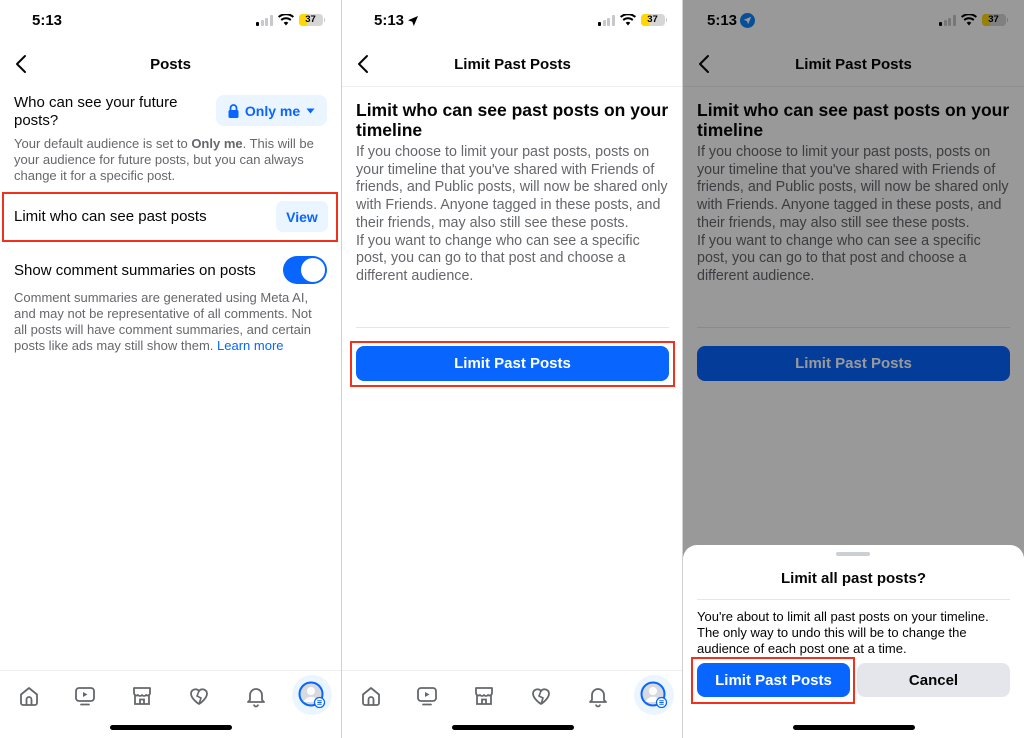  Describe the element at coordinates (135, 270) in the screenshot. I see `comment-summaries-label: Show comment summaries on posts` at that location.